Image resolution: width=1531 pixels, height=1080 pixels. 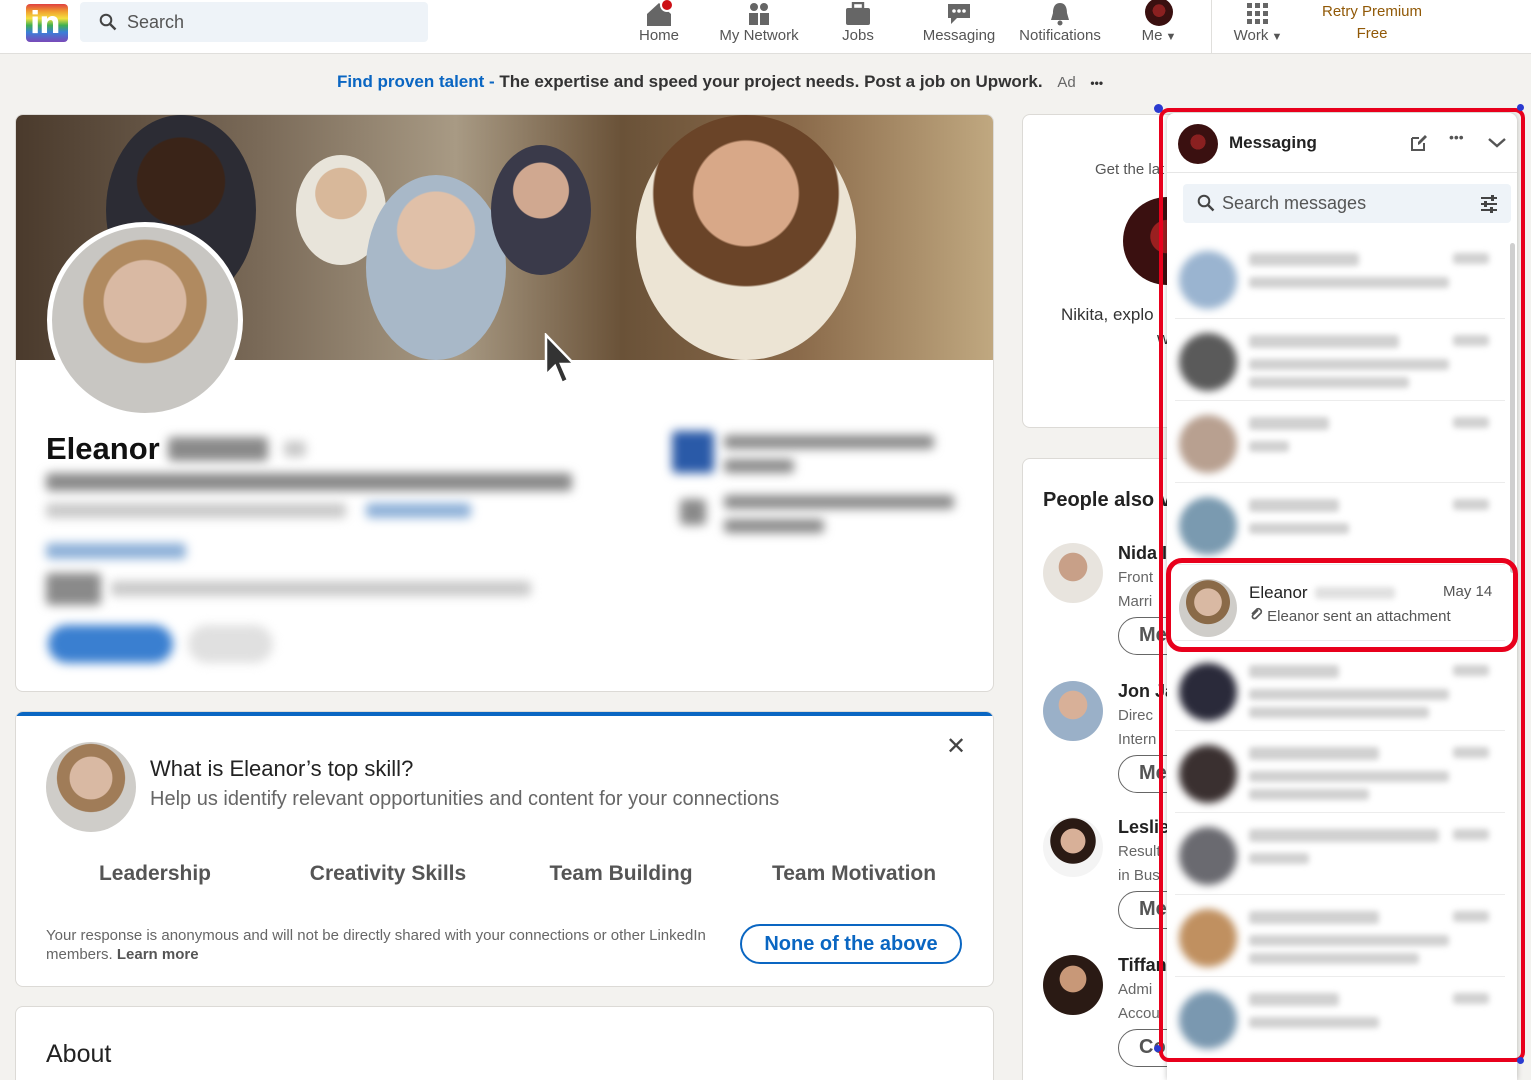 I want to click on promo-text: Nikita, explo, so click(x=1107, y=314).